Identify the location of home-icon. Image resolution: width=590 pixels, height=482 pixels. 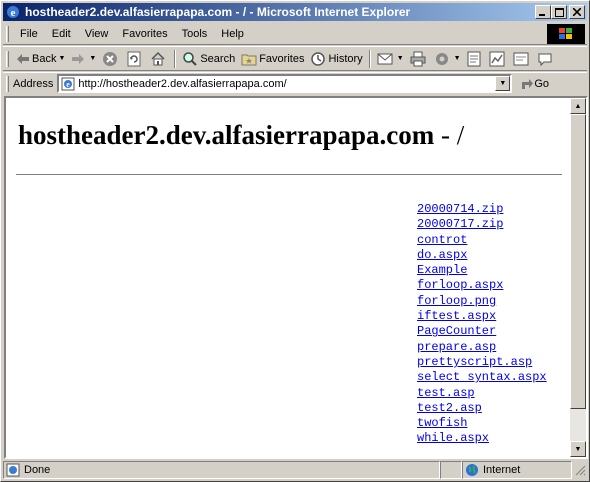
(158, 58).